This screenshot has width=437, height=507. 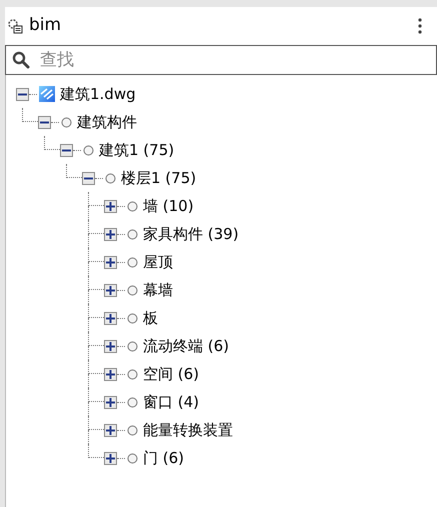 What do you see at coordinates (186, 346) in the screenshot?
I see `tree-item-label: 流动终端 (6)` at bounding box center [186, 346].